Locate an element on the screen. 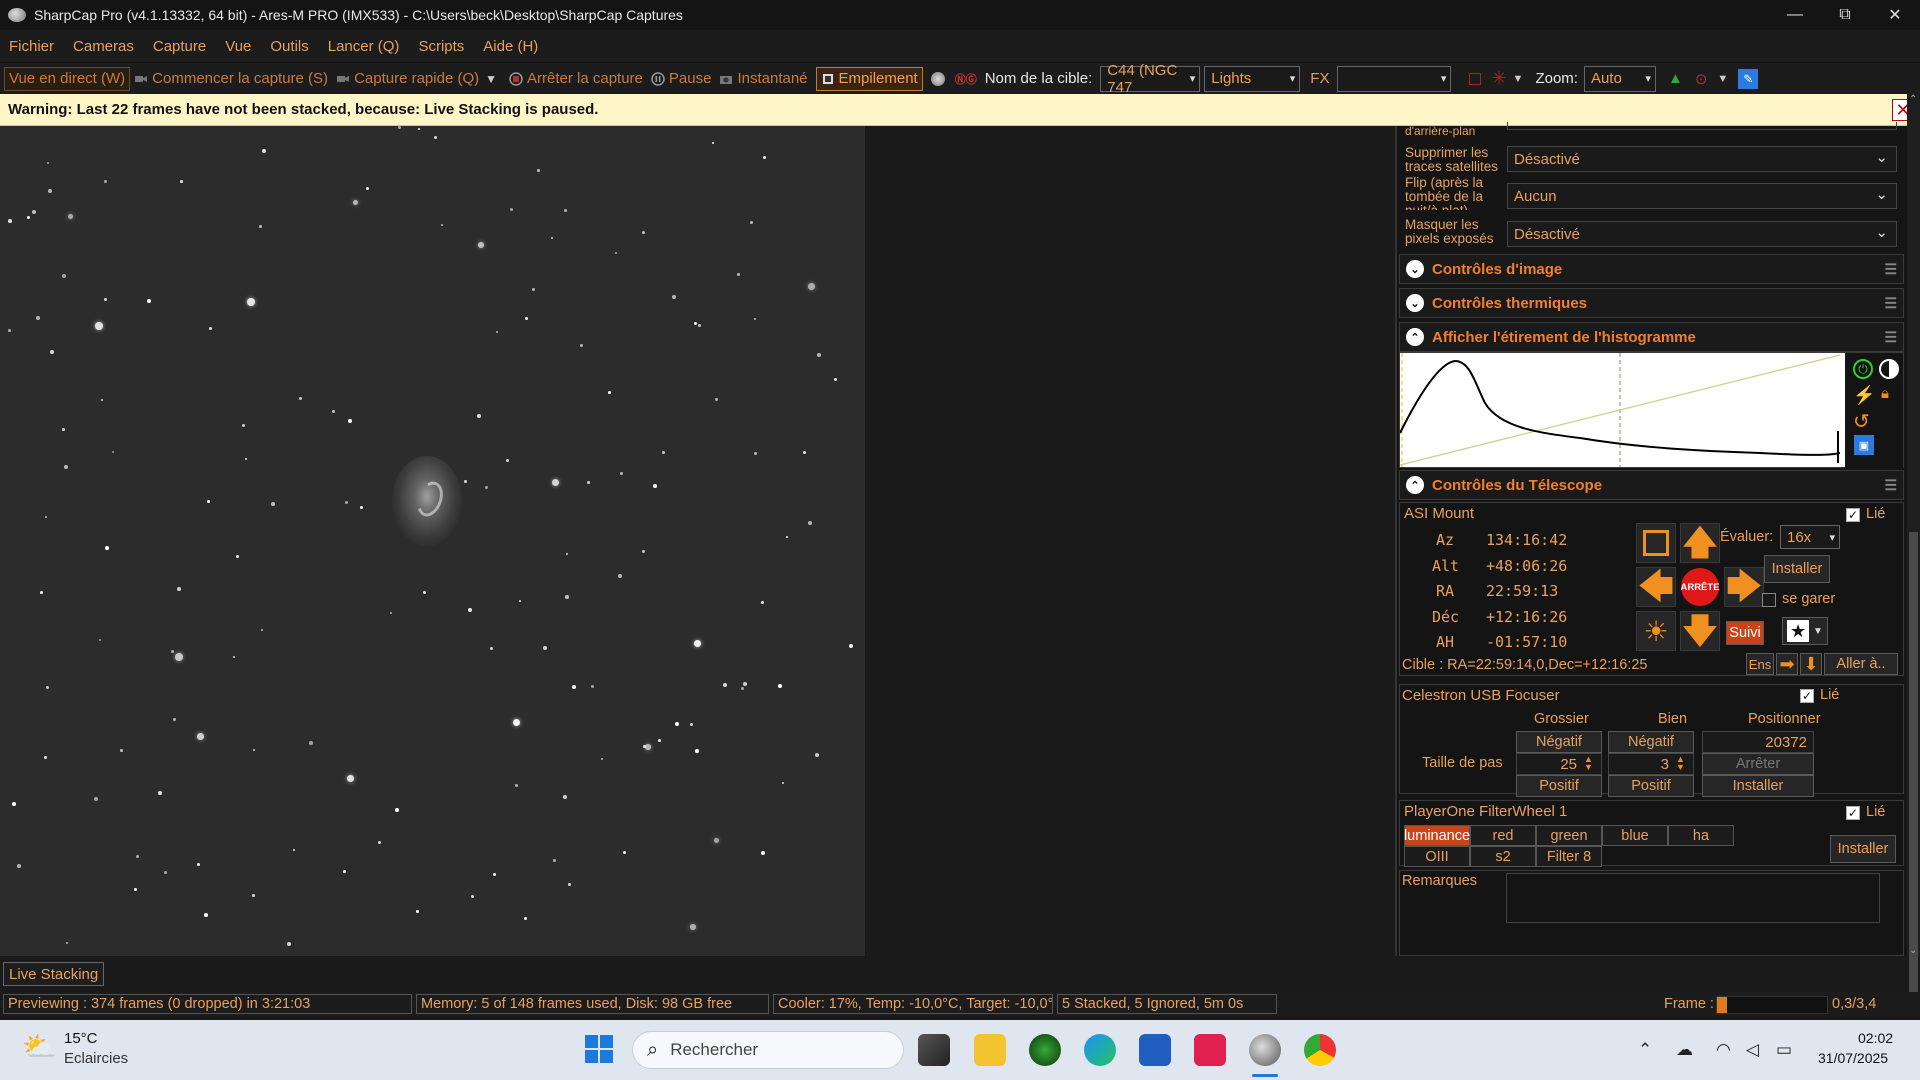 The height and width of the screenshot is (1080, 1920). filterwheel-install-button: Installer is located at coordinates (1863, 849).